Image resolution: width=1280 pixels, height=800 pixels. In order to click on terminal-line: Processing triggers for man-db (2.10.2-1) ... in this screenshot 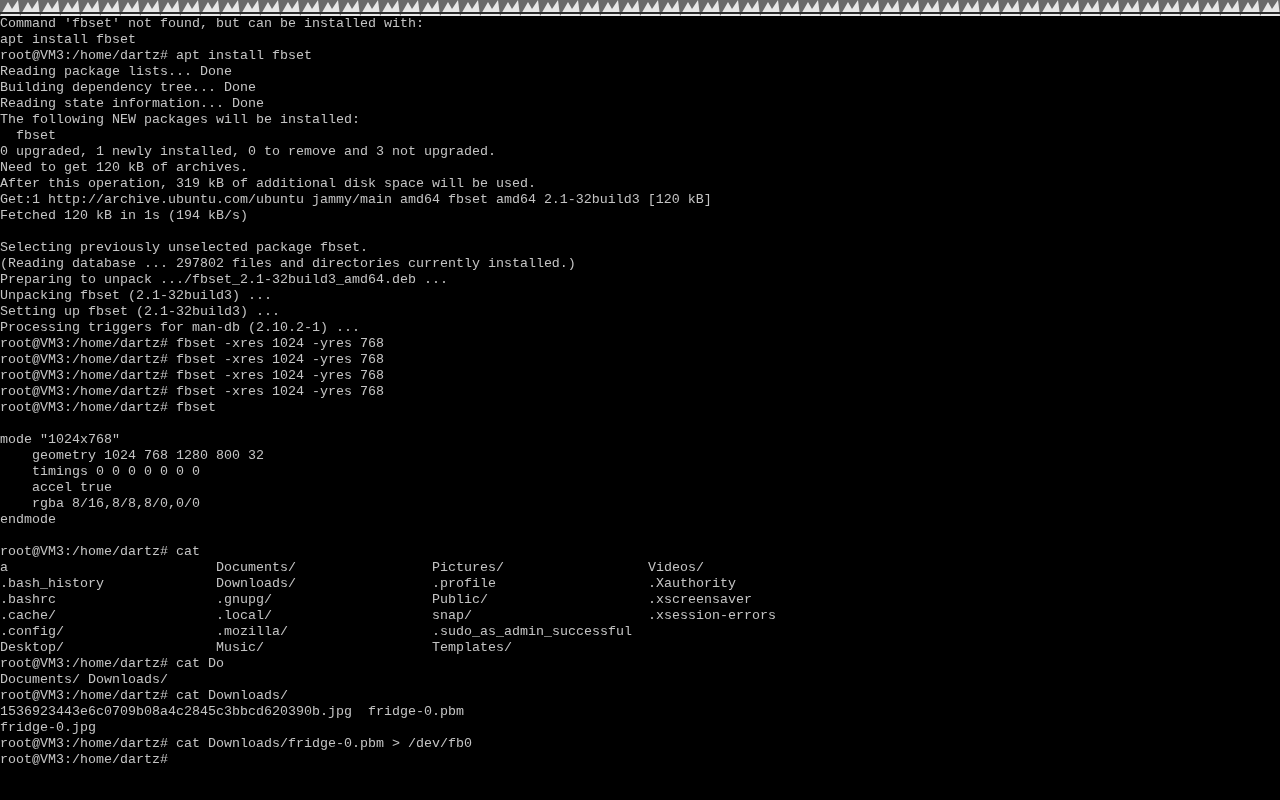, I will do `click(180, 328)`.